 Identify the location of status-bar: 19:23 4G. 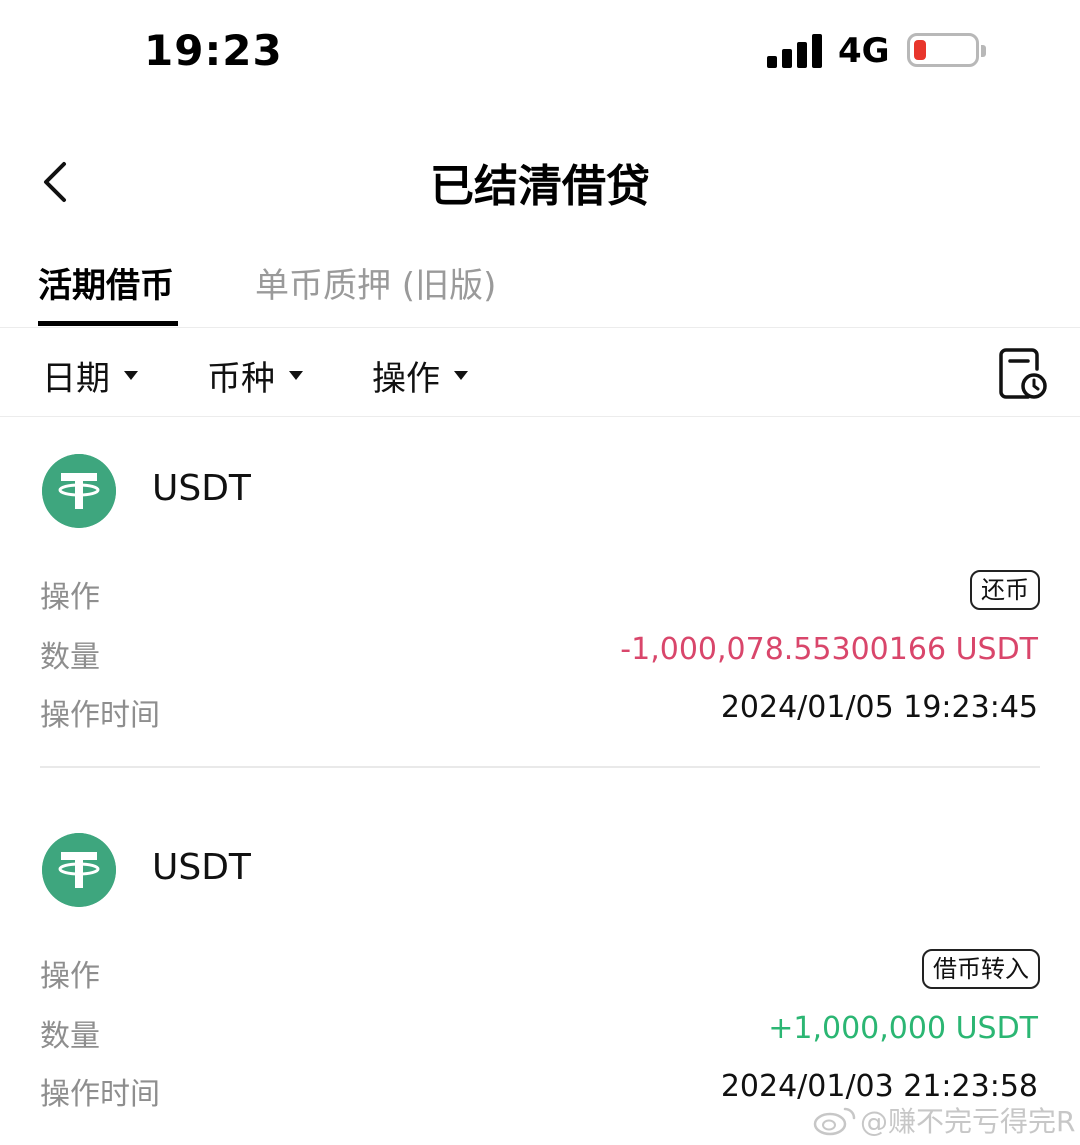
(540, 50).